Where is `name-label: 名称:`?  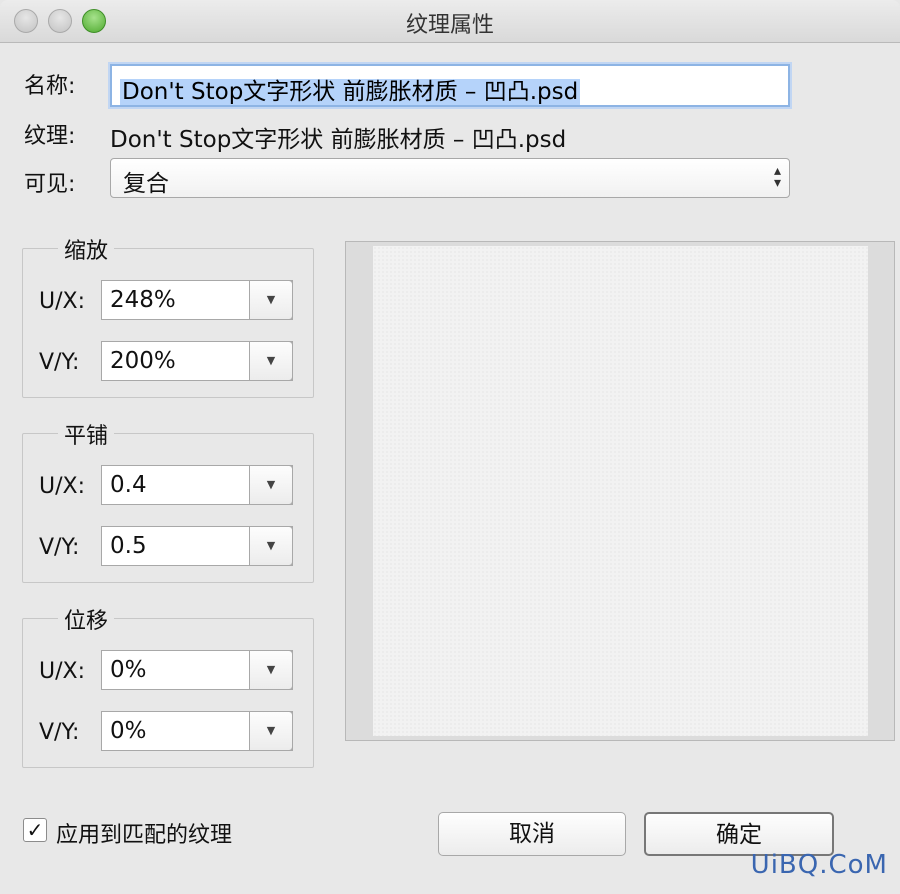 name-label: 名称: is located at coordinates (50, 86).